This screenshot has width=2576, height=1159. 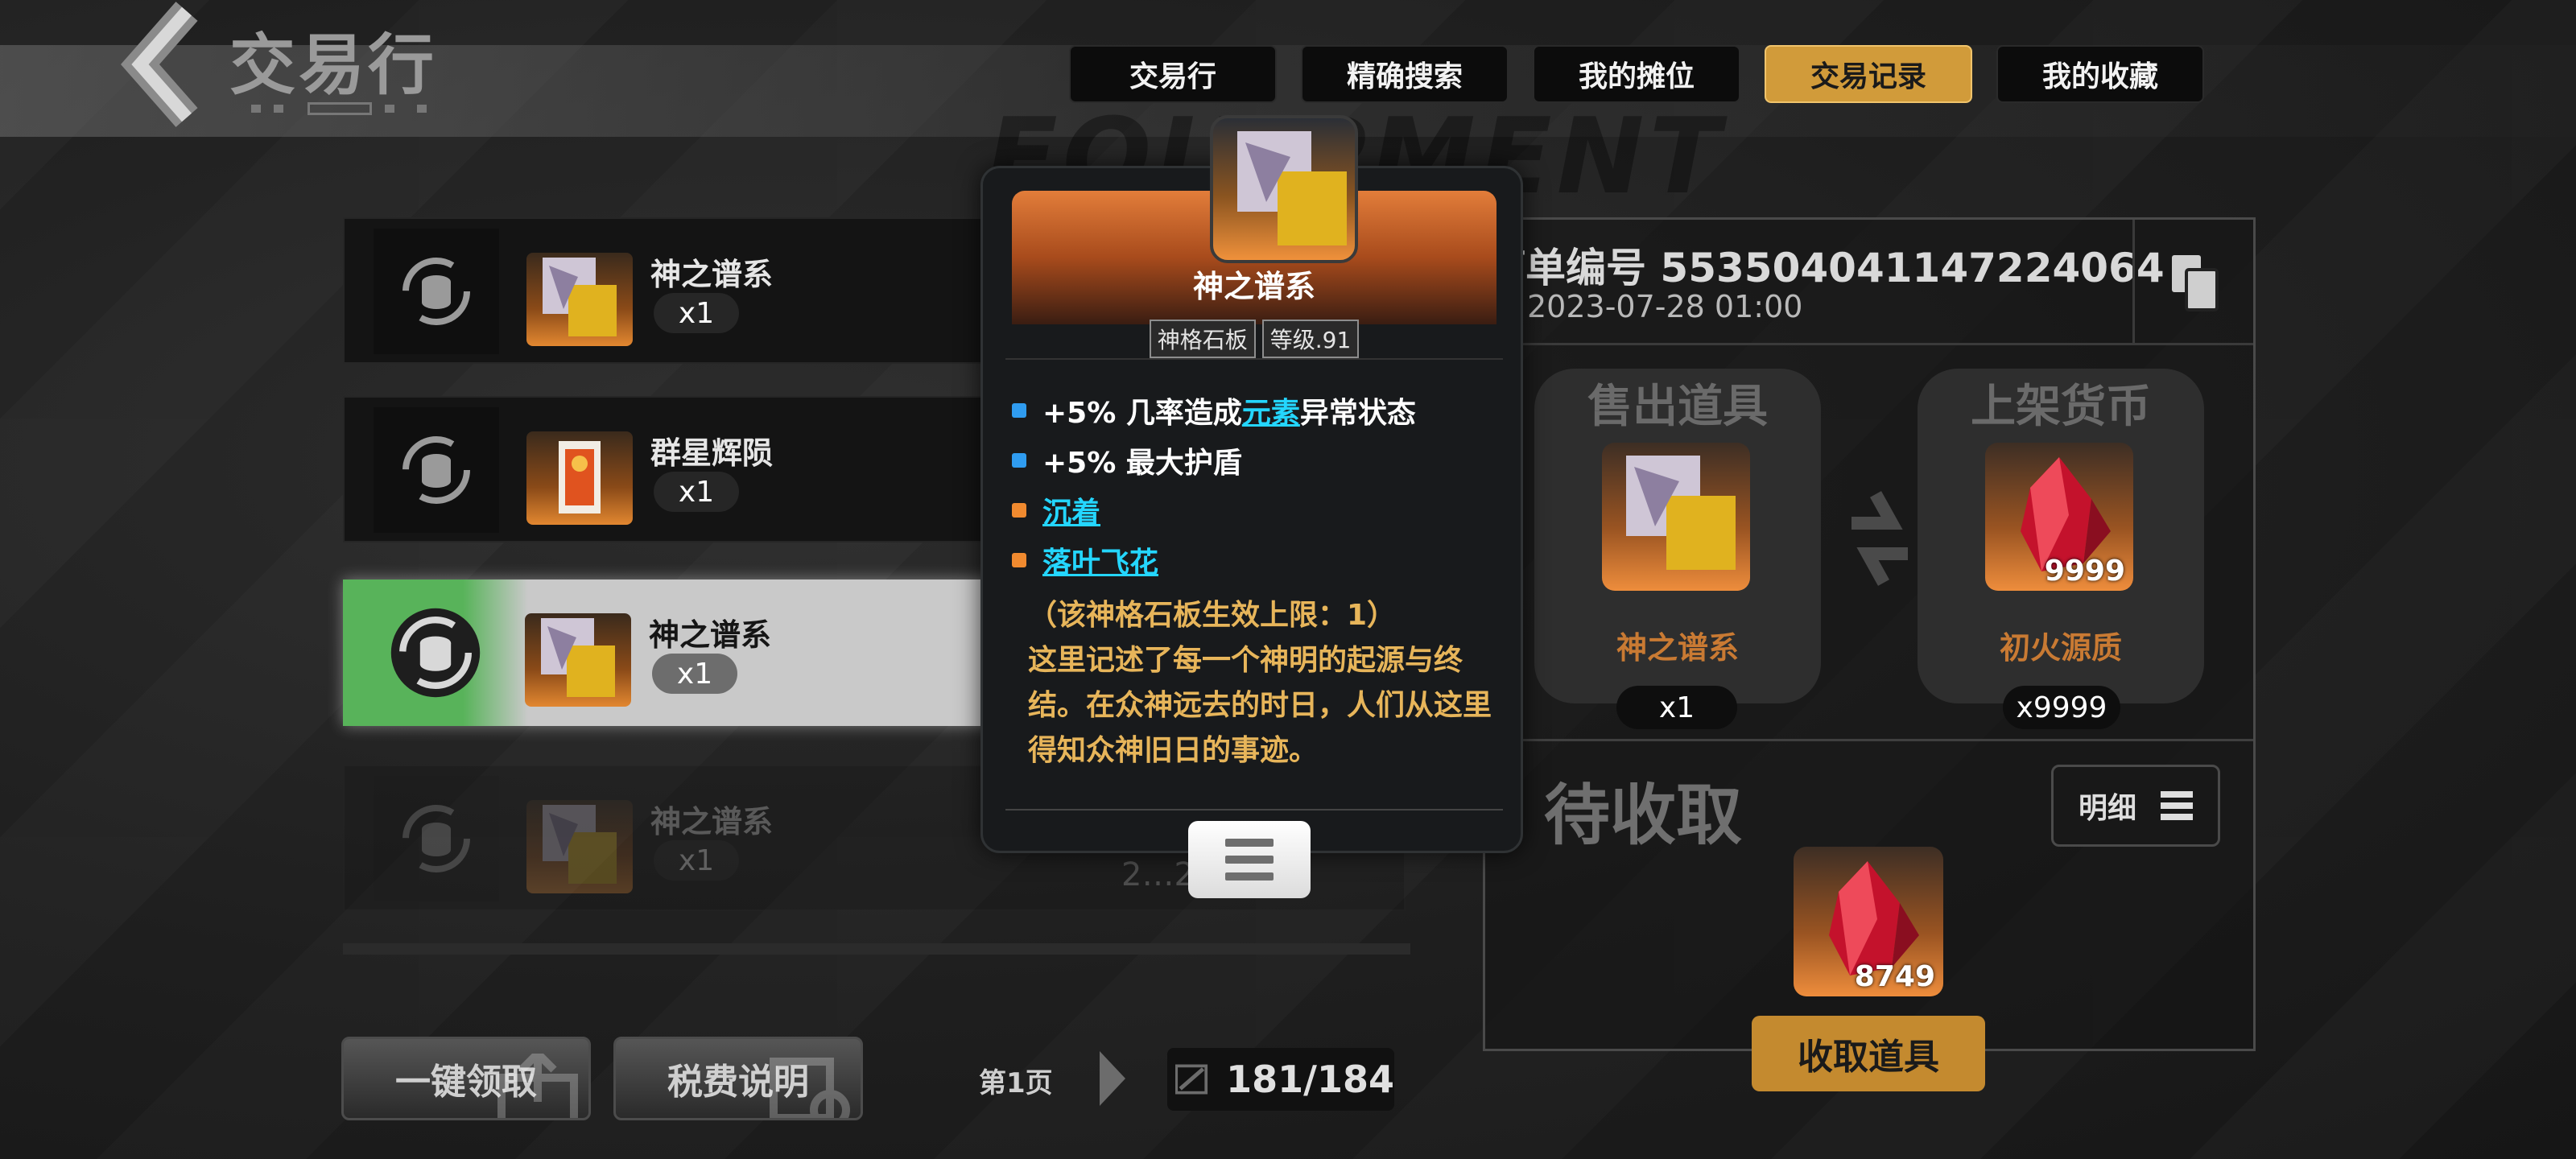 I want to click on lock-icon, so click(x=810, y=1088).